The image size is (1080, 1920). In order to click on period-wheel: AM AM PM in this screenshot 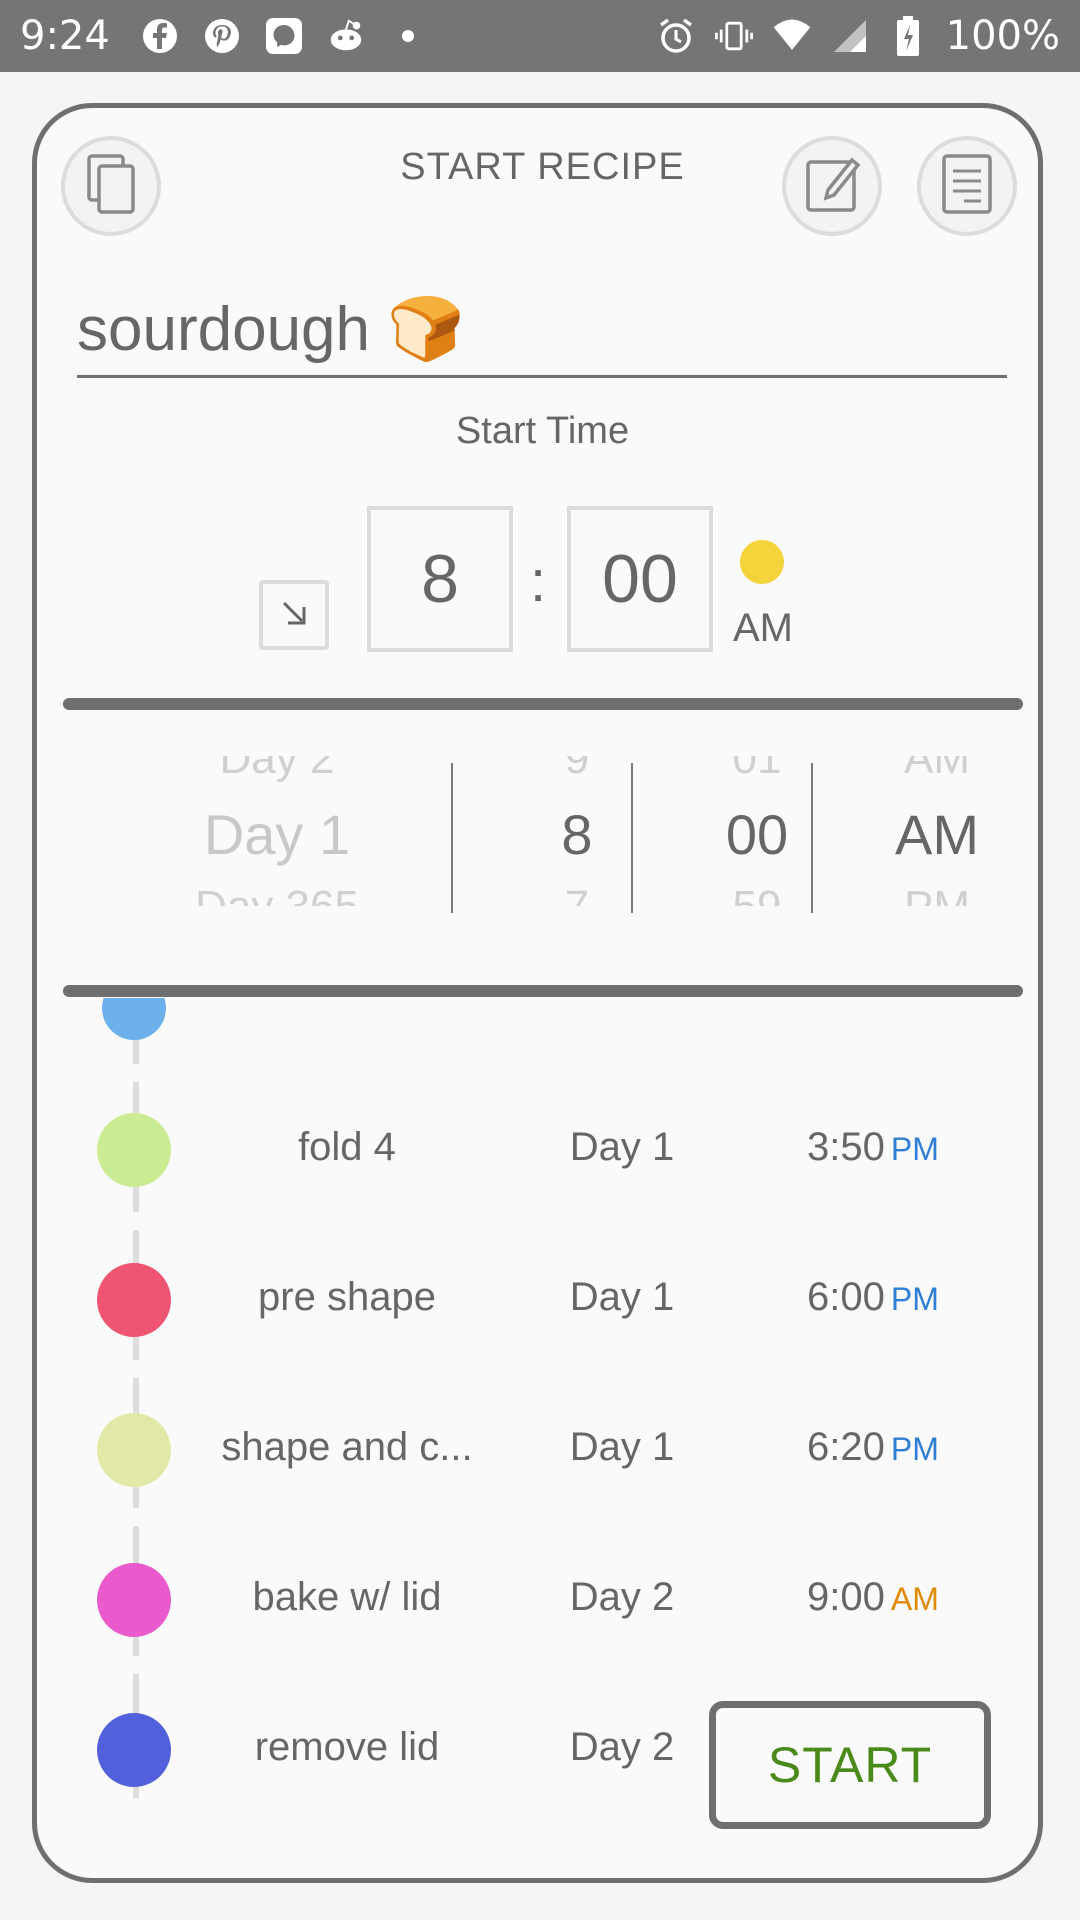, I will do `click(937, 831)`.